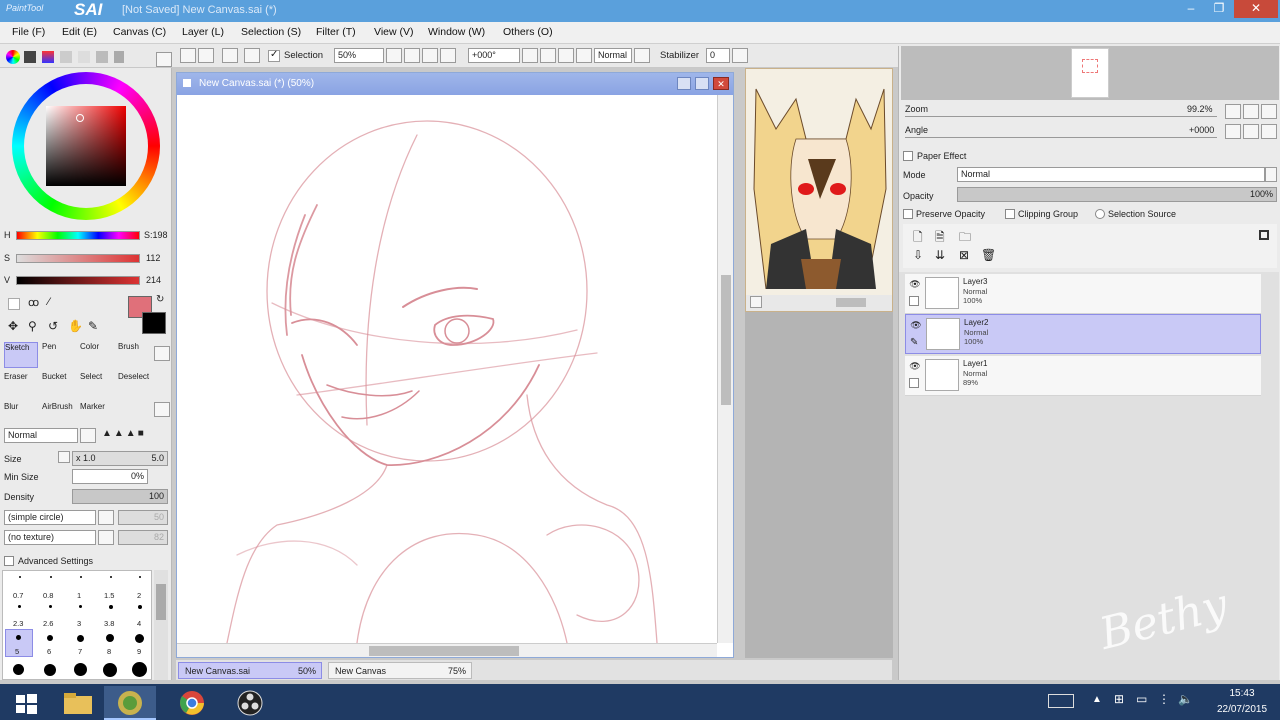  I want to click on move-icon: ✥, so click(13, 326).